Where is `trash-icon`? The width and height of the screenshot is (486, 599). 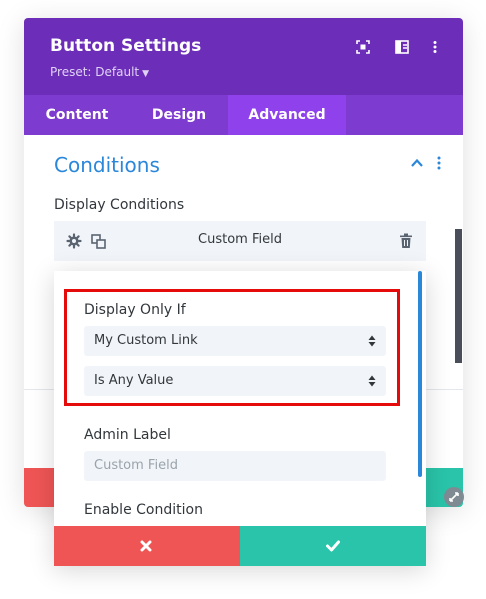 trash-icon is located at coordinates (406, 241).